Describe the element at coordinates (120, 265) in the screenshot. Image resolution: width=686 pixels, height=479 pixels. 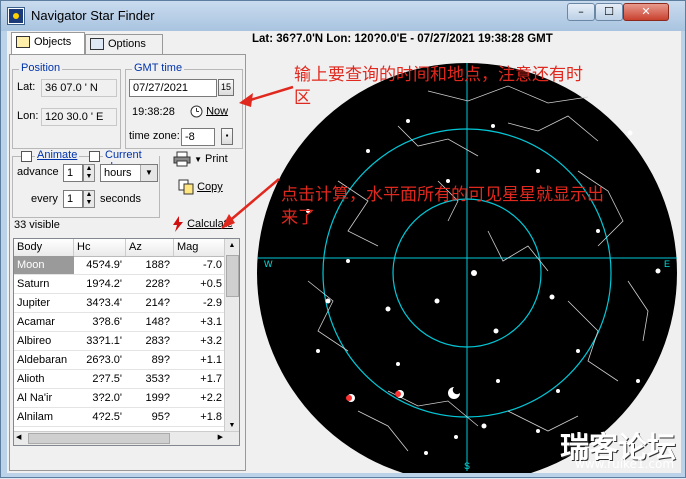
I see `table-row: Moon 45?4.9' 188? -7.0` at that location.